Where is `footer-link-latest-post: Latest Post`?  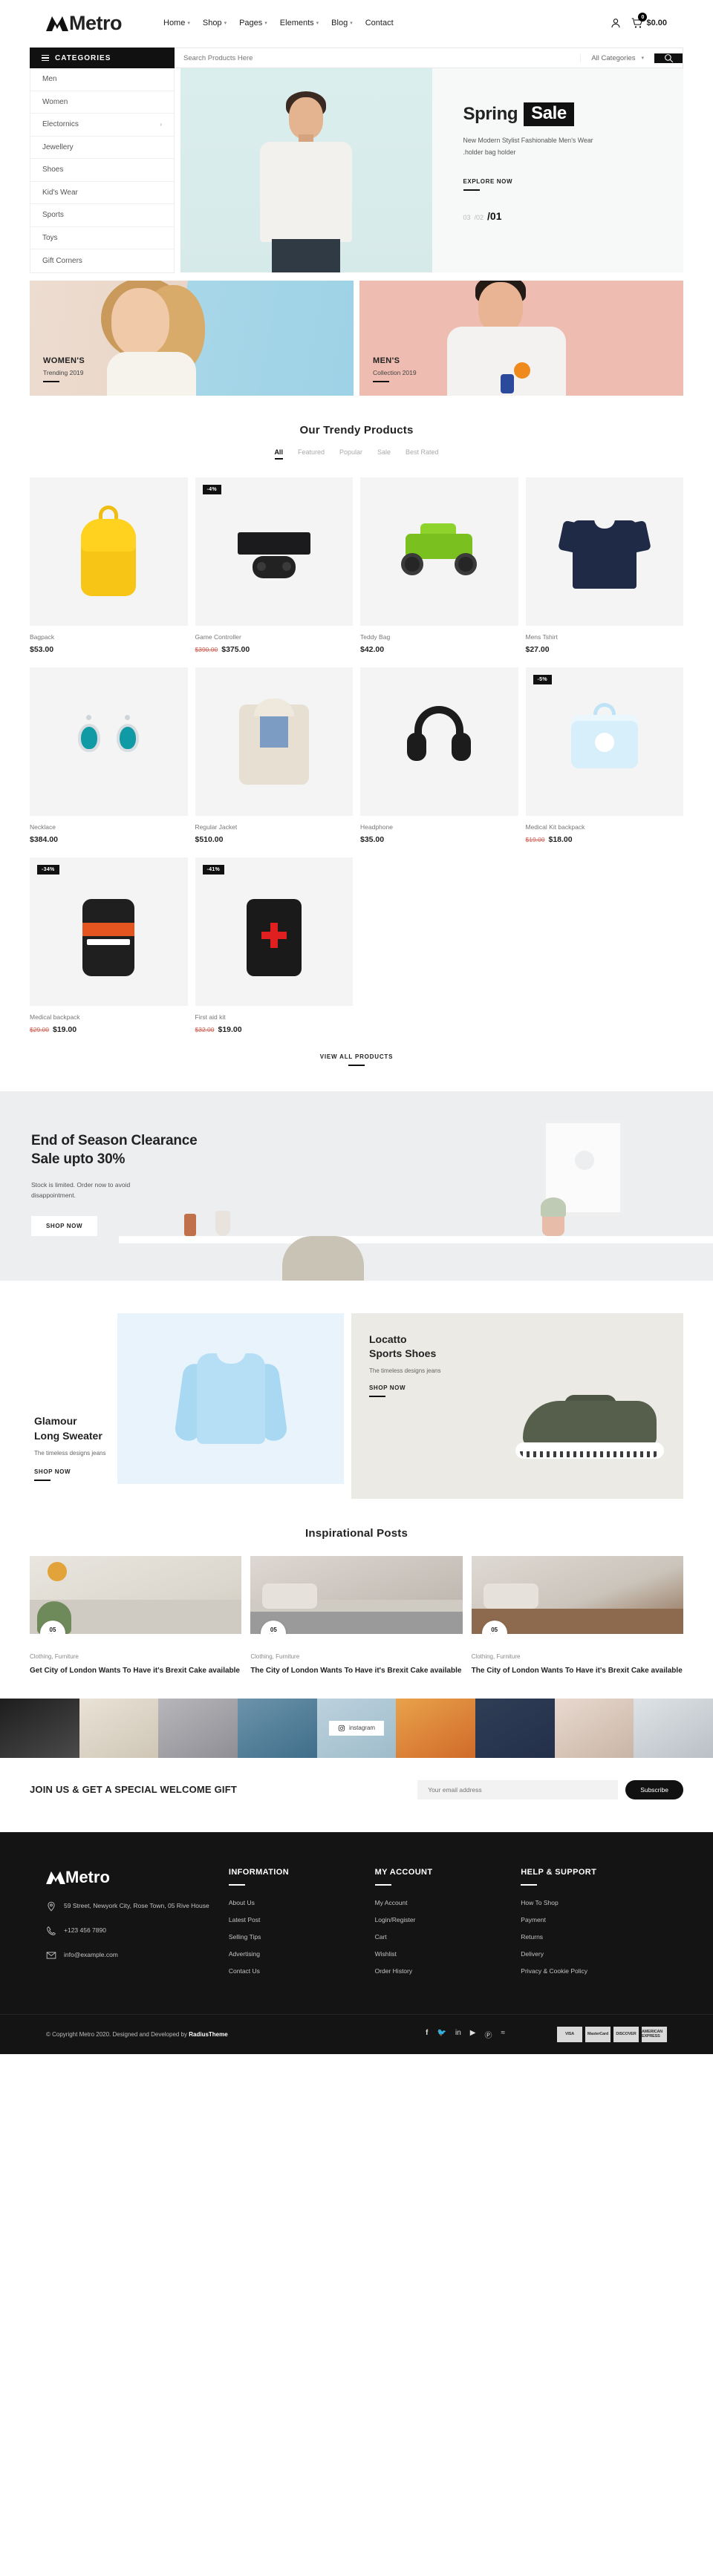 footer-link-latest-post: Latest Post is located at coordinates (302, 1919).